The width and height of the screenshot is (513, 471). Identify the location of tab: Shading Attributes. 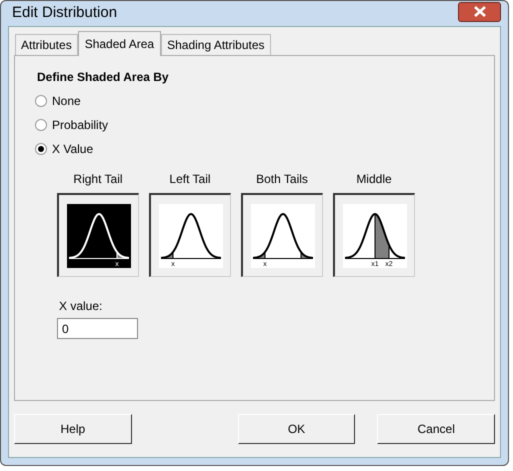
(216, 44).